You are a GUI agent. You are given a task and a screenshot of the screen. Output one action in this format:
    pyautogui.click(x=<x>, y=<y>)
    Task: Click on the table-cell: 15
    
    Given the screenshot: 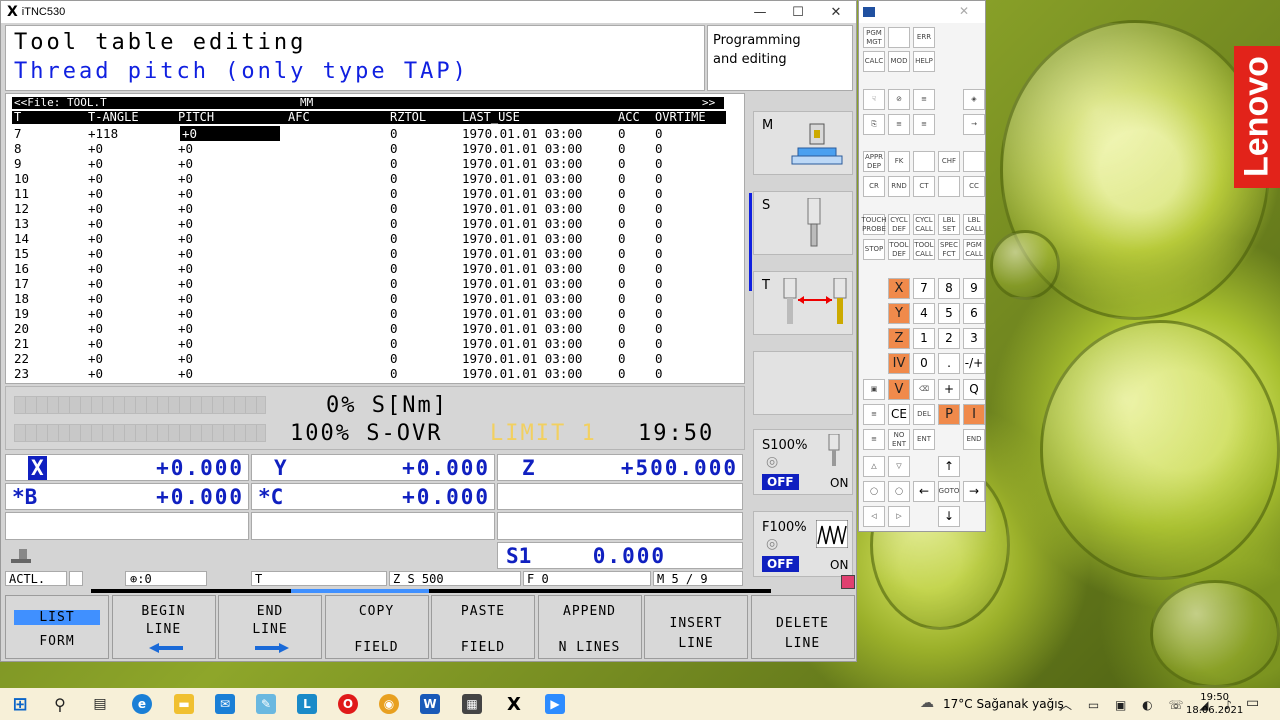 What is the action you would take?
    pyautogui.click(x=21, y=253)
    